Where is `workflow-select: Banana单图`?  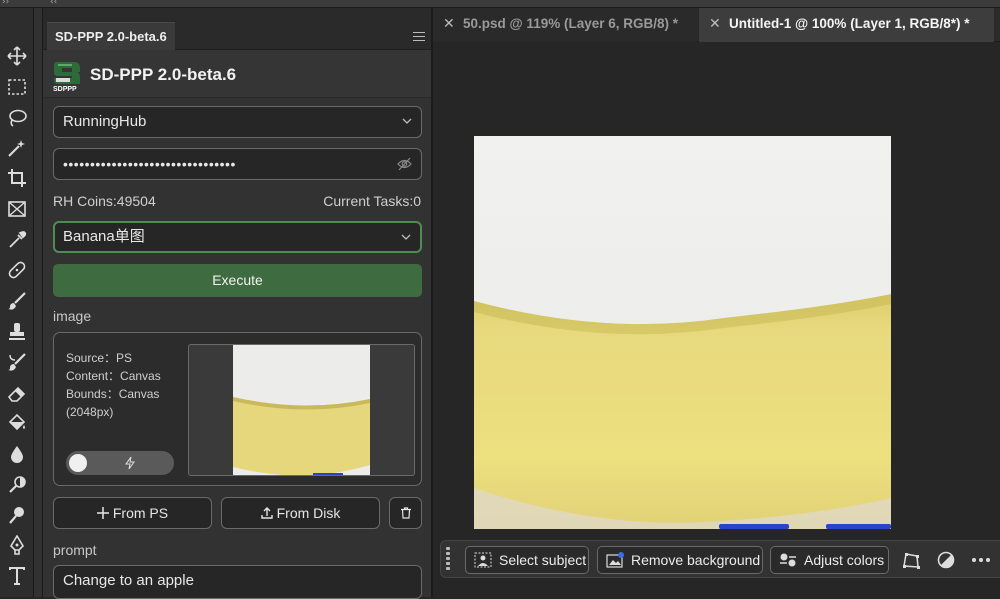
workflow-select: Banana单图 is located at coordinates (237, 237).